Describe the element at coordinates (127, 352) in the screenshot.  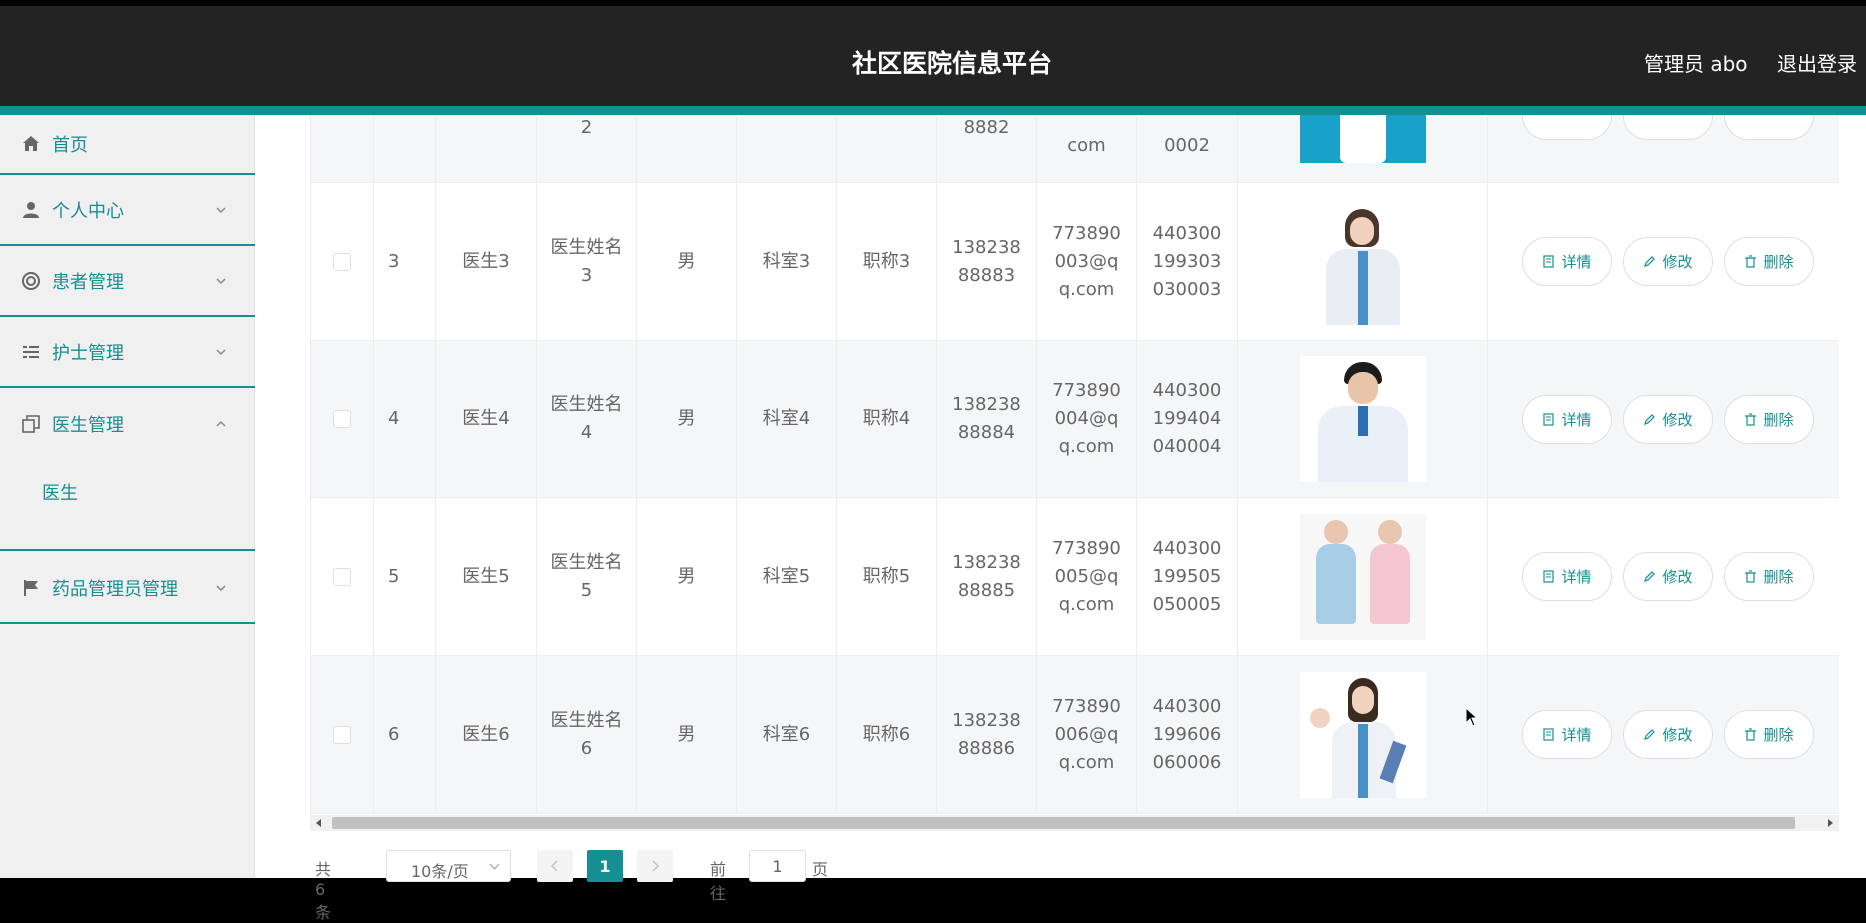
I see `sidebar-item-nurses: 护士管理` at that location.